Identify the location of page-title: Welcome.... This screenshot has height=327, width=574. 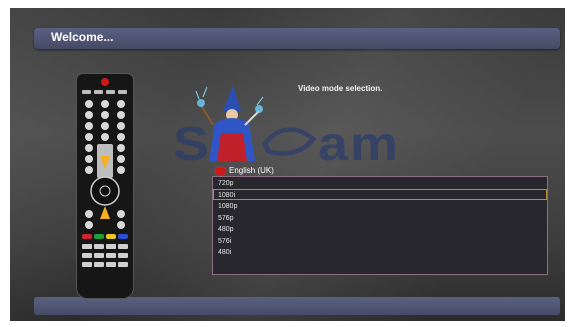
(82, 37).